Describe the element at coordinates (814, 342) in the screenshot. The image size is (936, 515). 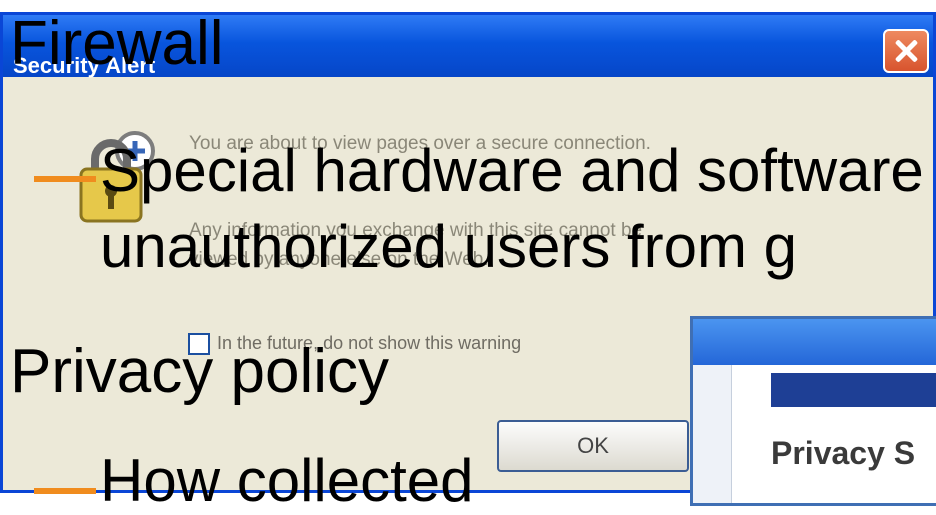
I see `privacy-window-title-bar` at that location.